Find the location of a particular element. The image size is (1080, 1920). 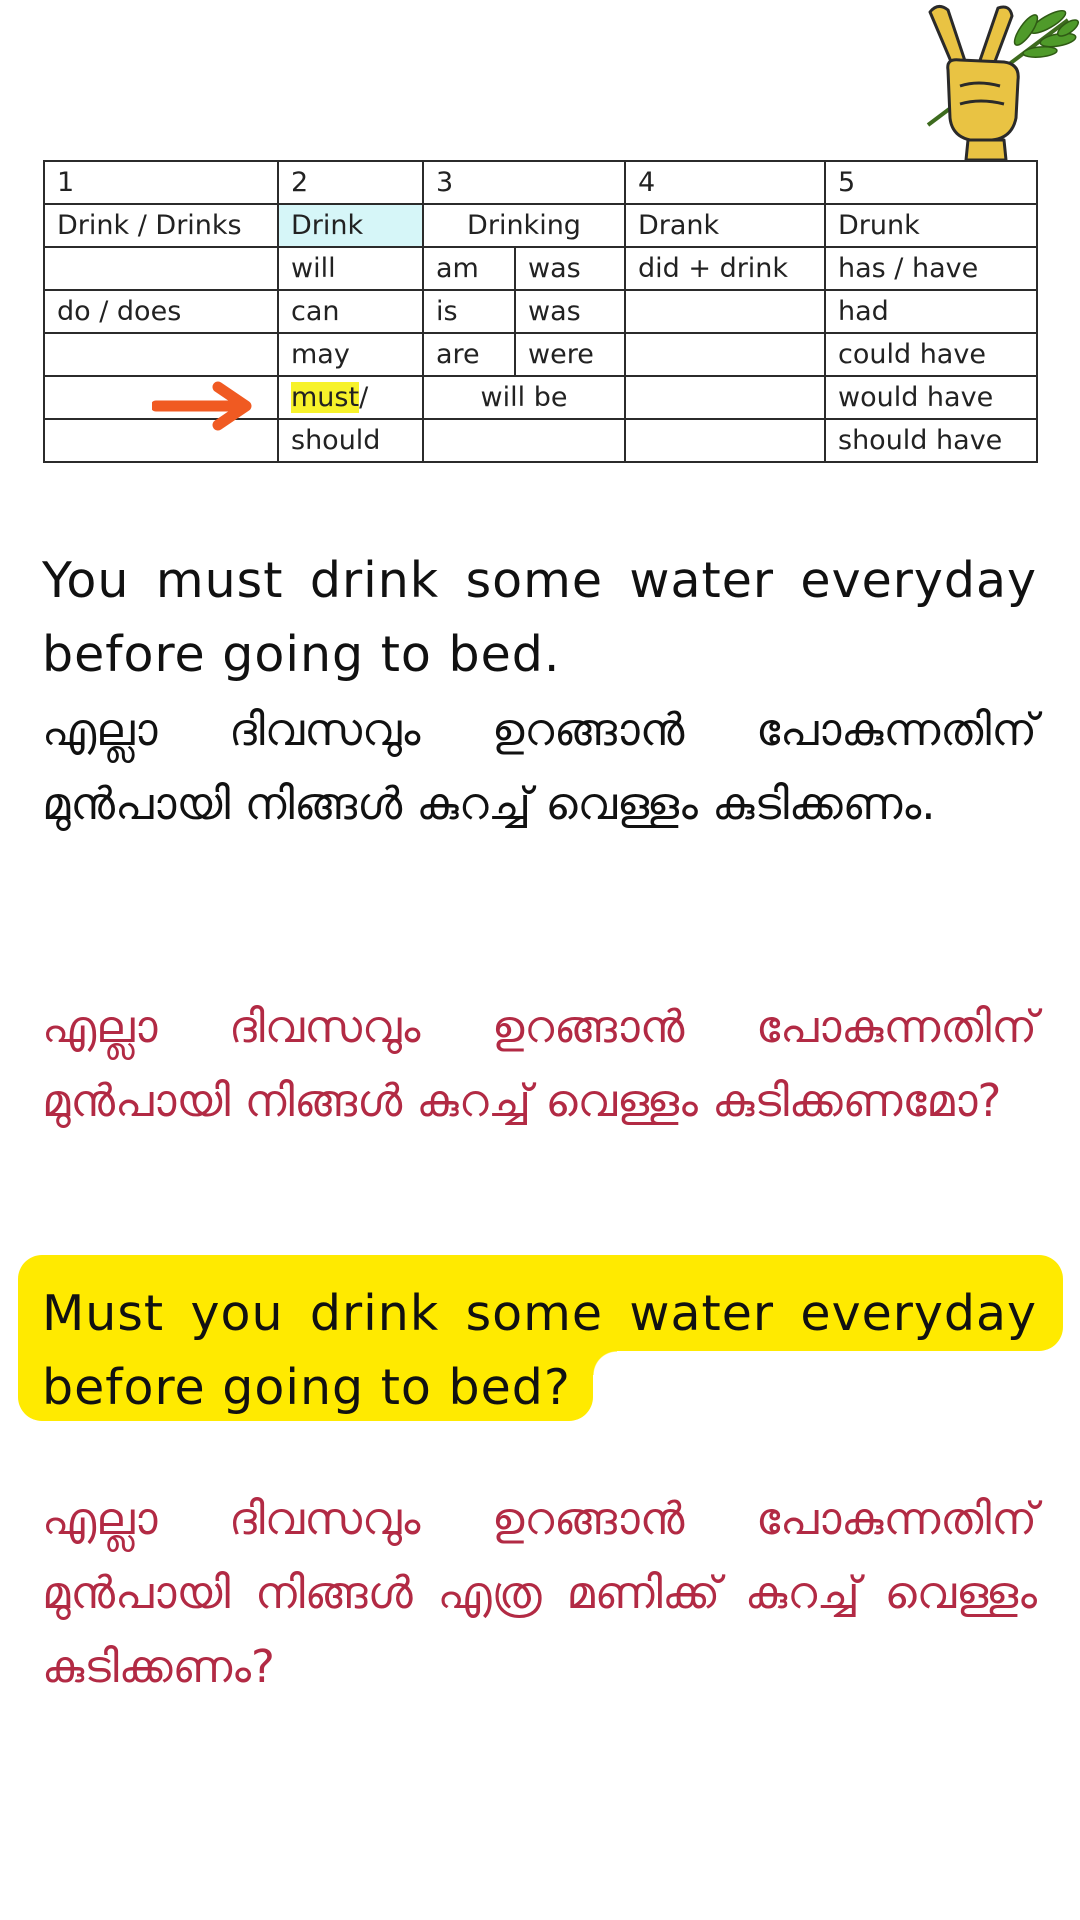

table-cell: would have is located at coordinates (931, 397).